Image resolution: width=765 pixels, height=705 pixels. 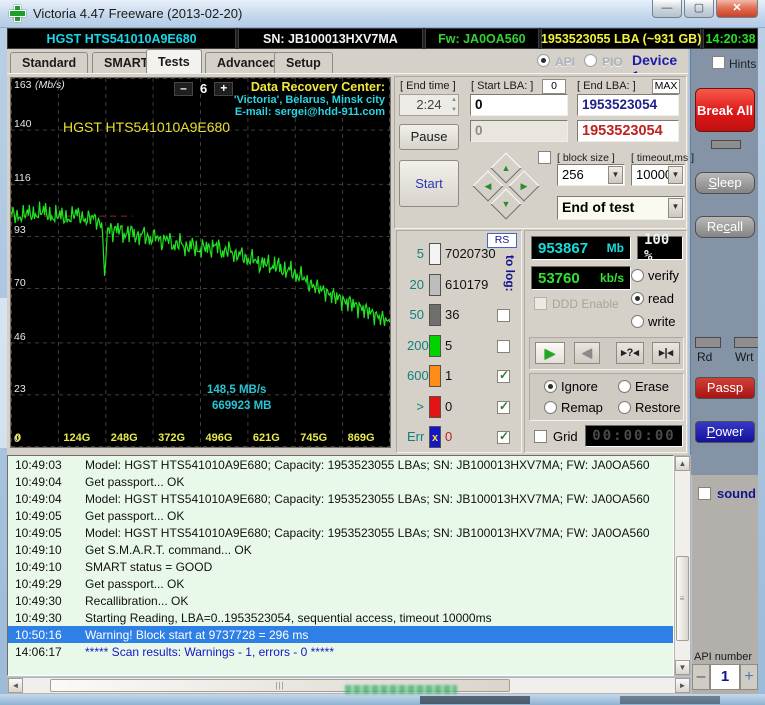 I want to click on write-radio, so click(x=637, y=321).